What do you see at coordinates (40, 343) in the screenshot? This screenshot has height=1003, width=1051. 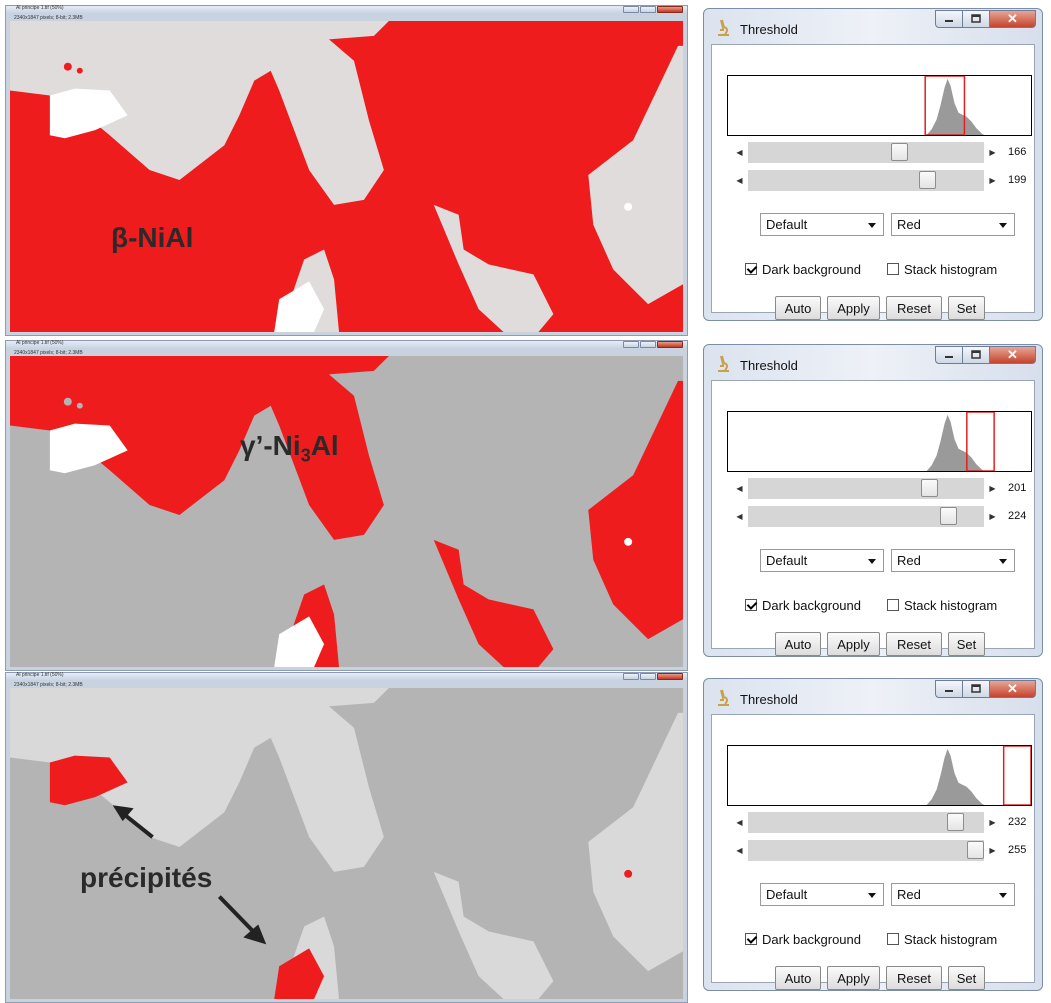 I see `image-window-title: Al principe 1.tif (50%)` at bounding box center [40, 343].